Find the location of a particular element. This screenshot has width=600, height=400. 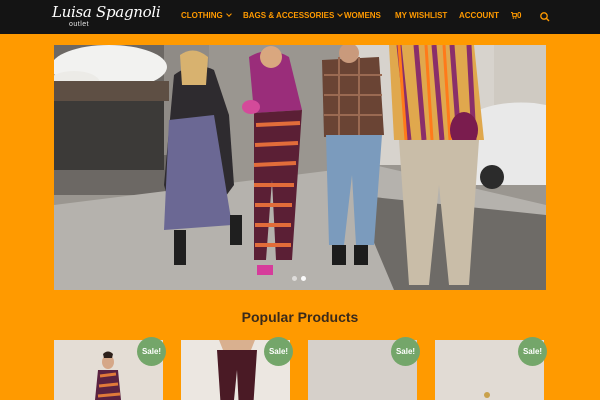

nav-account-label: ACCOUNT is located at coordinates (479, 15).